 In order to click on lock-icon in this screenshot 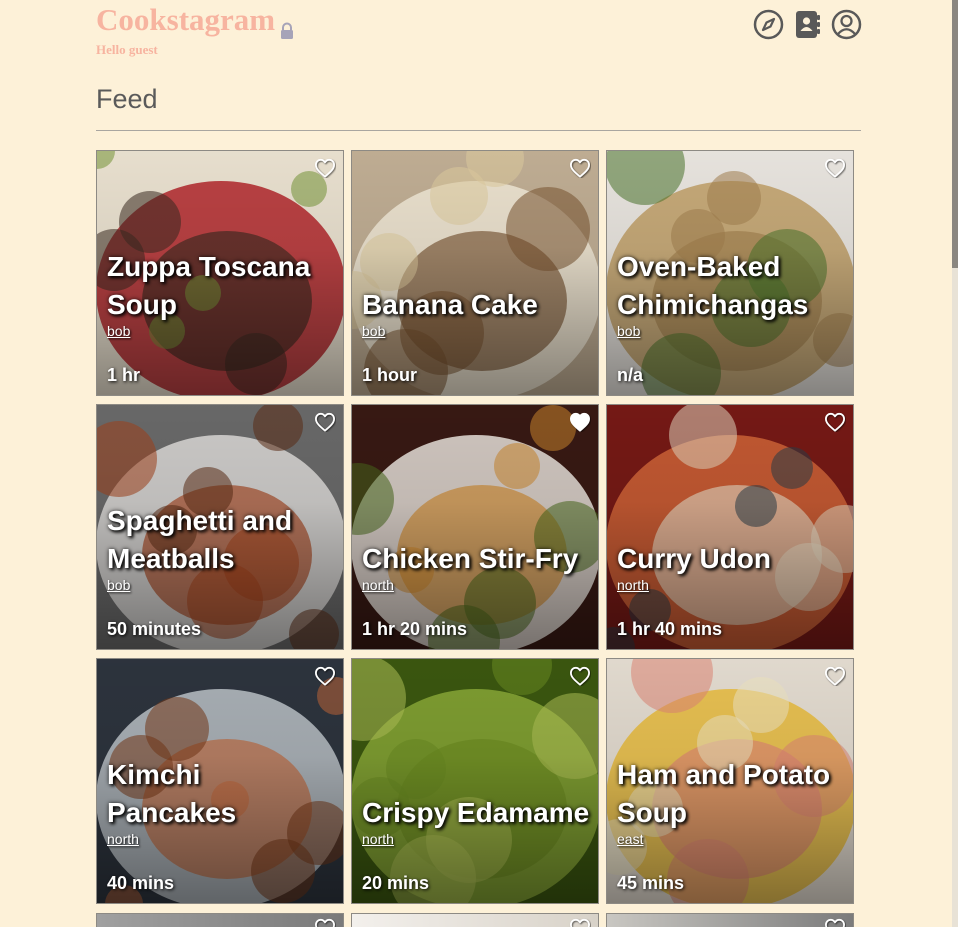, I will do `click(287, 25)`.